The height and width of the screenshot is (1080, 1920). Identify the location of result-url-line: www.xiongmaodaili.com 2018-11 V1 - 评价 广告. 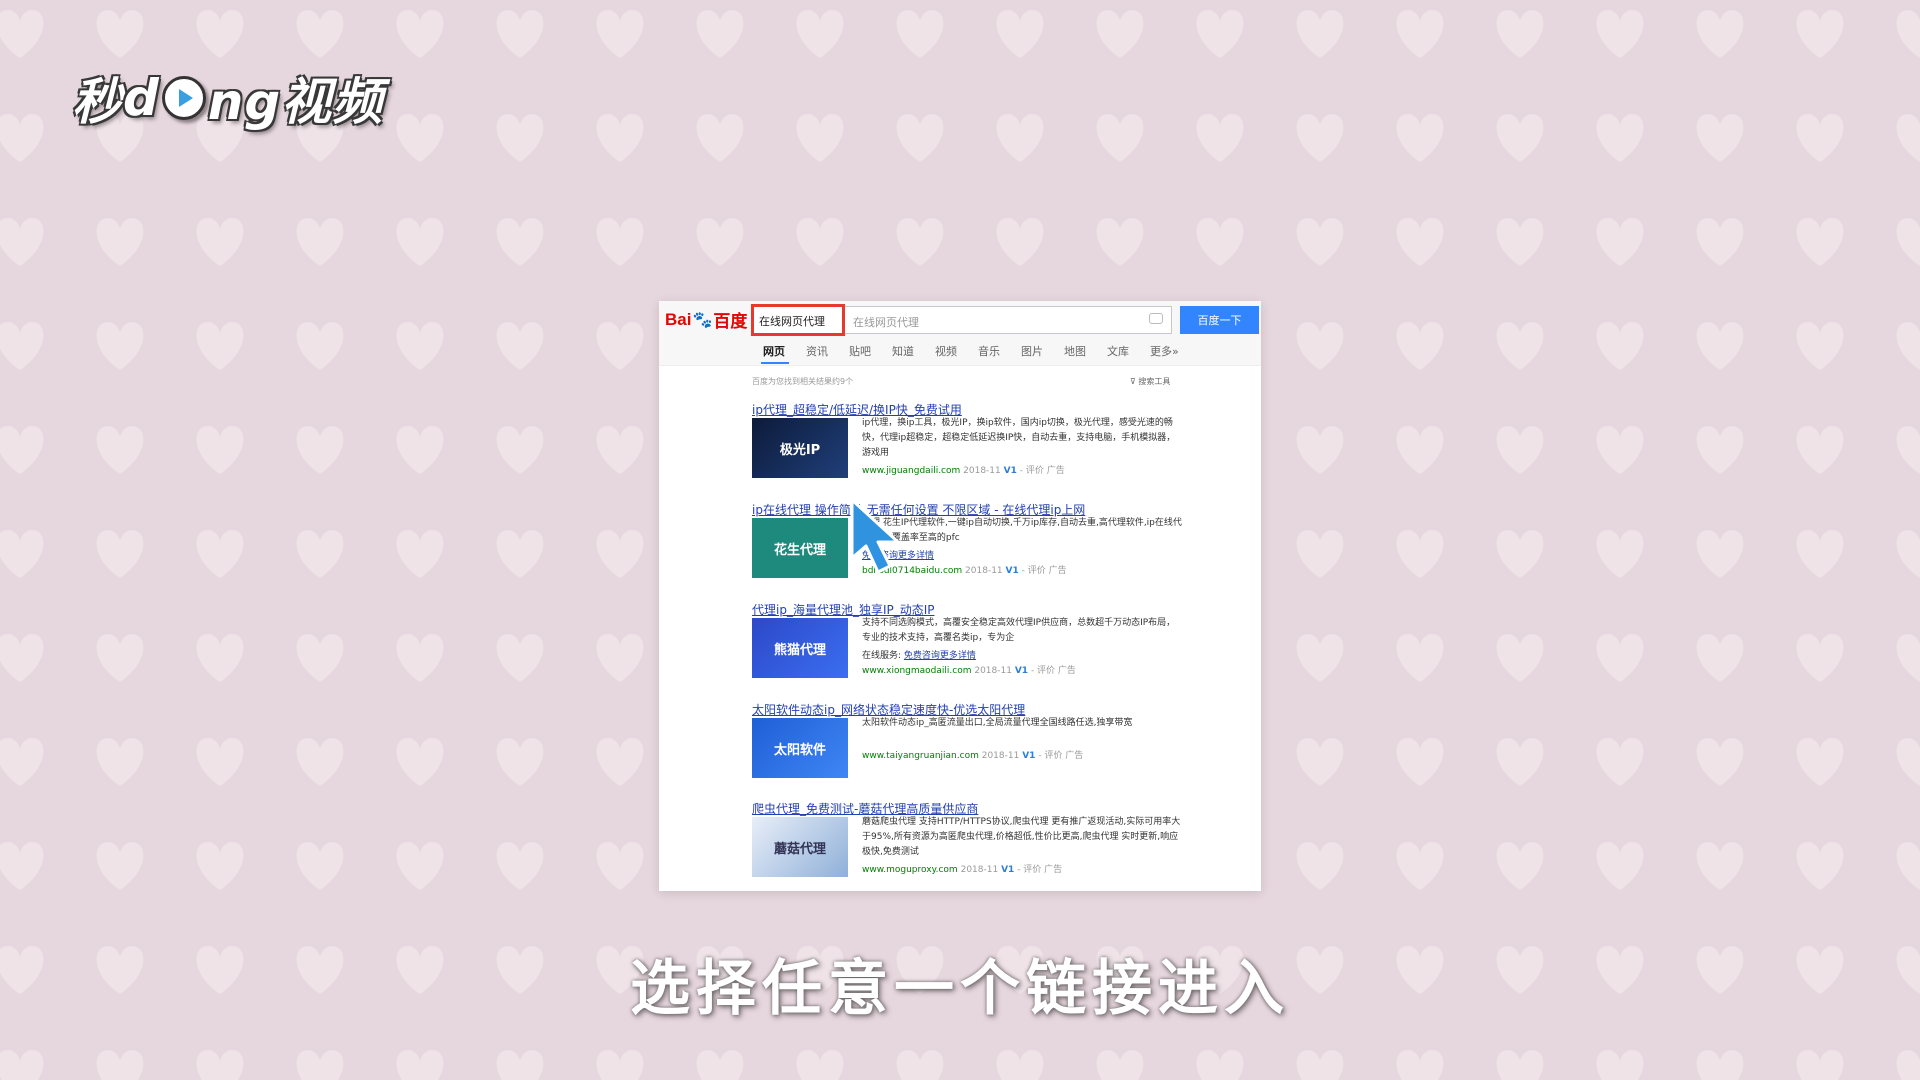
(969, 669).